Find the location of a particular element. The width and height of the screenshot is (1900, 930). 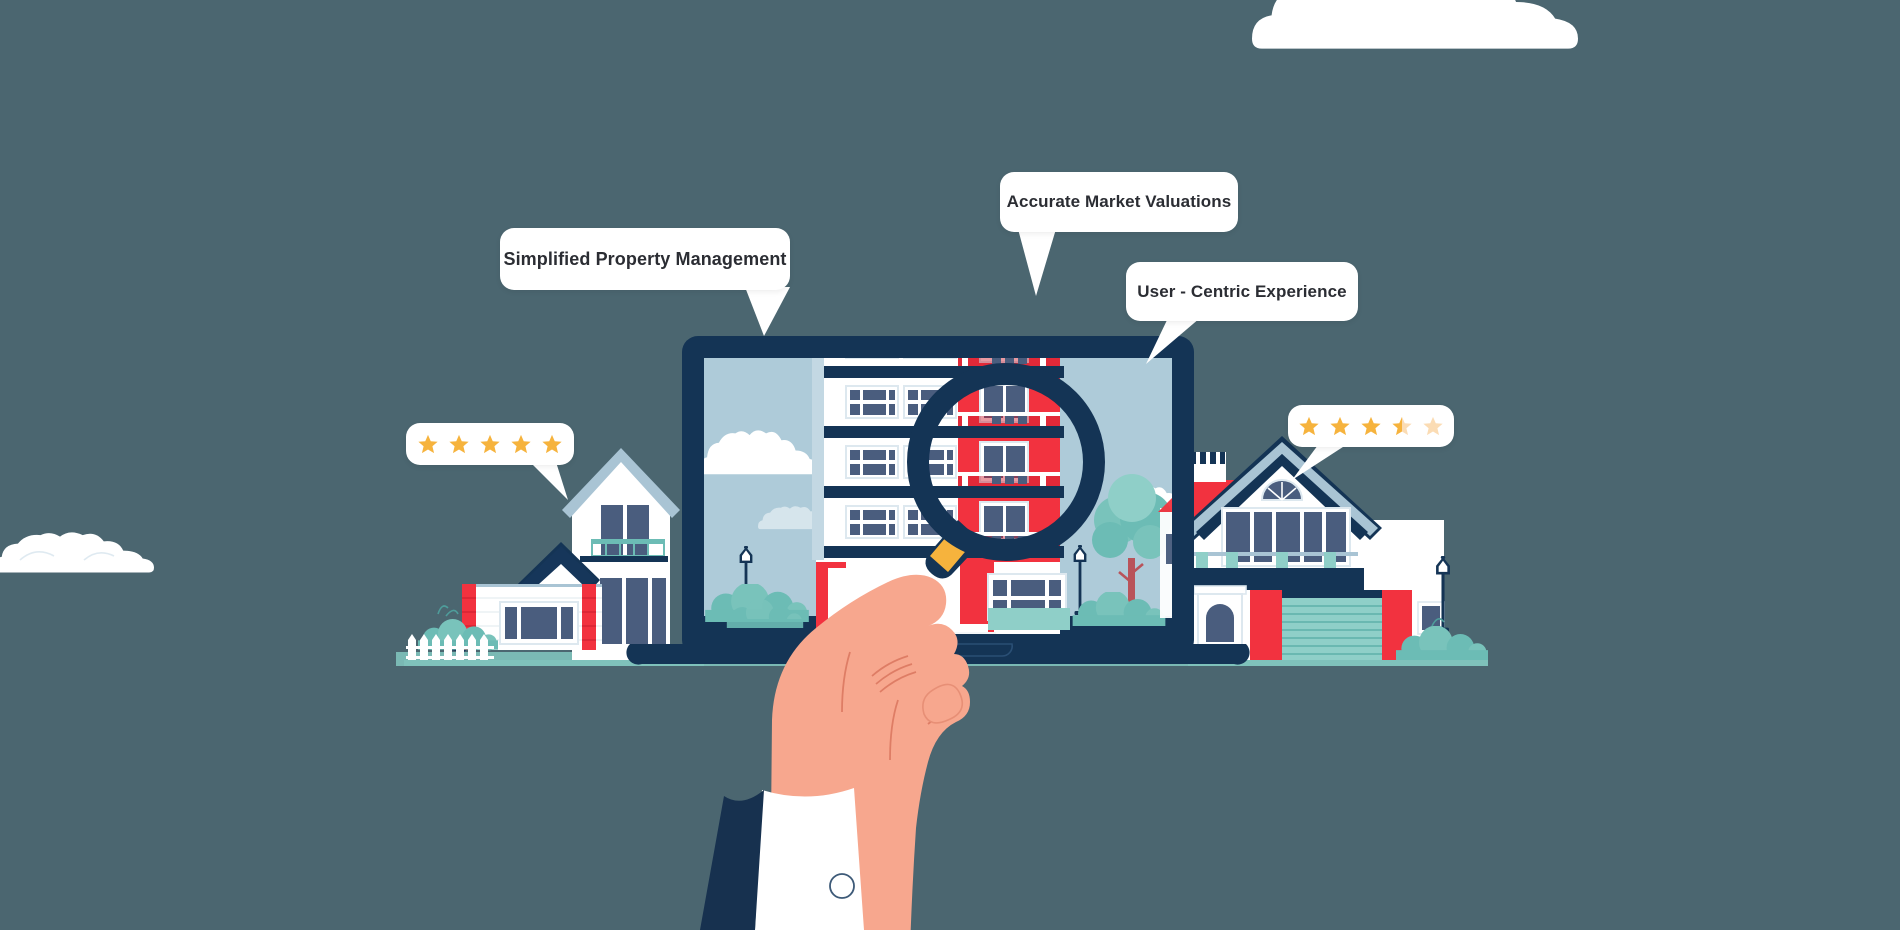

rating-bubble-right is located at coordinates (1371, 426).